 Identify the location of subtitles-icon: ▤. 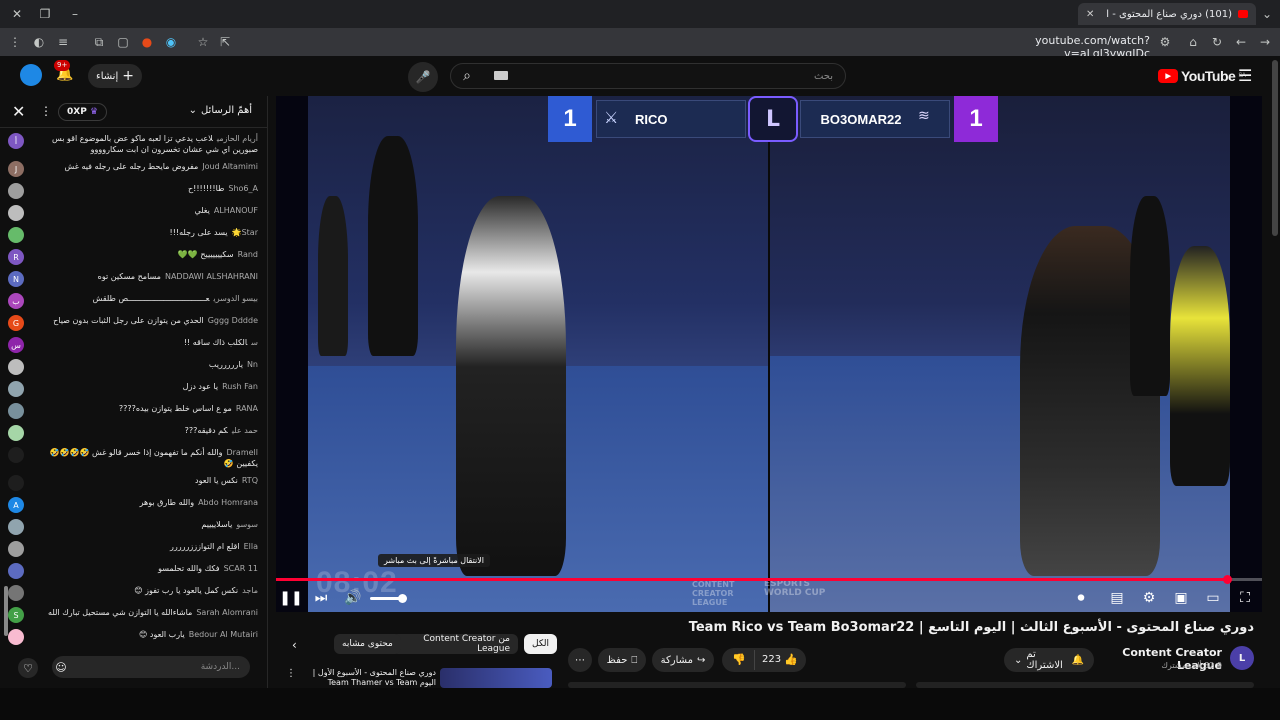
(1117, 598).